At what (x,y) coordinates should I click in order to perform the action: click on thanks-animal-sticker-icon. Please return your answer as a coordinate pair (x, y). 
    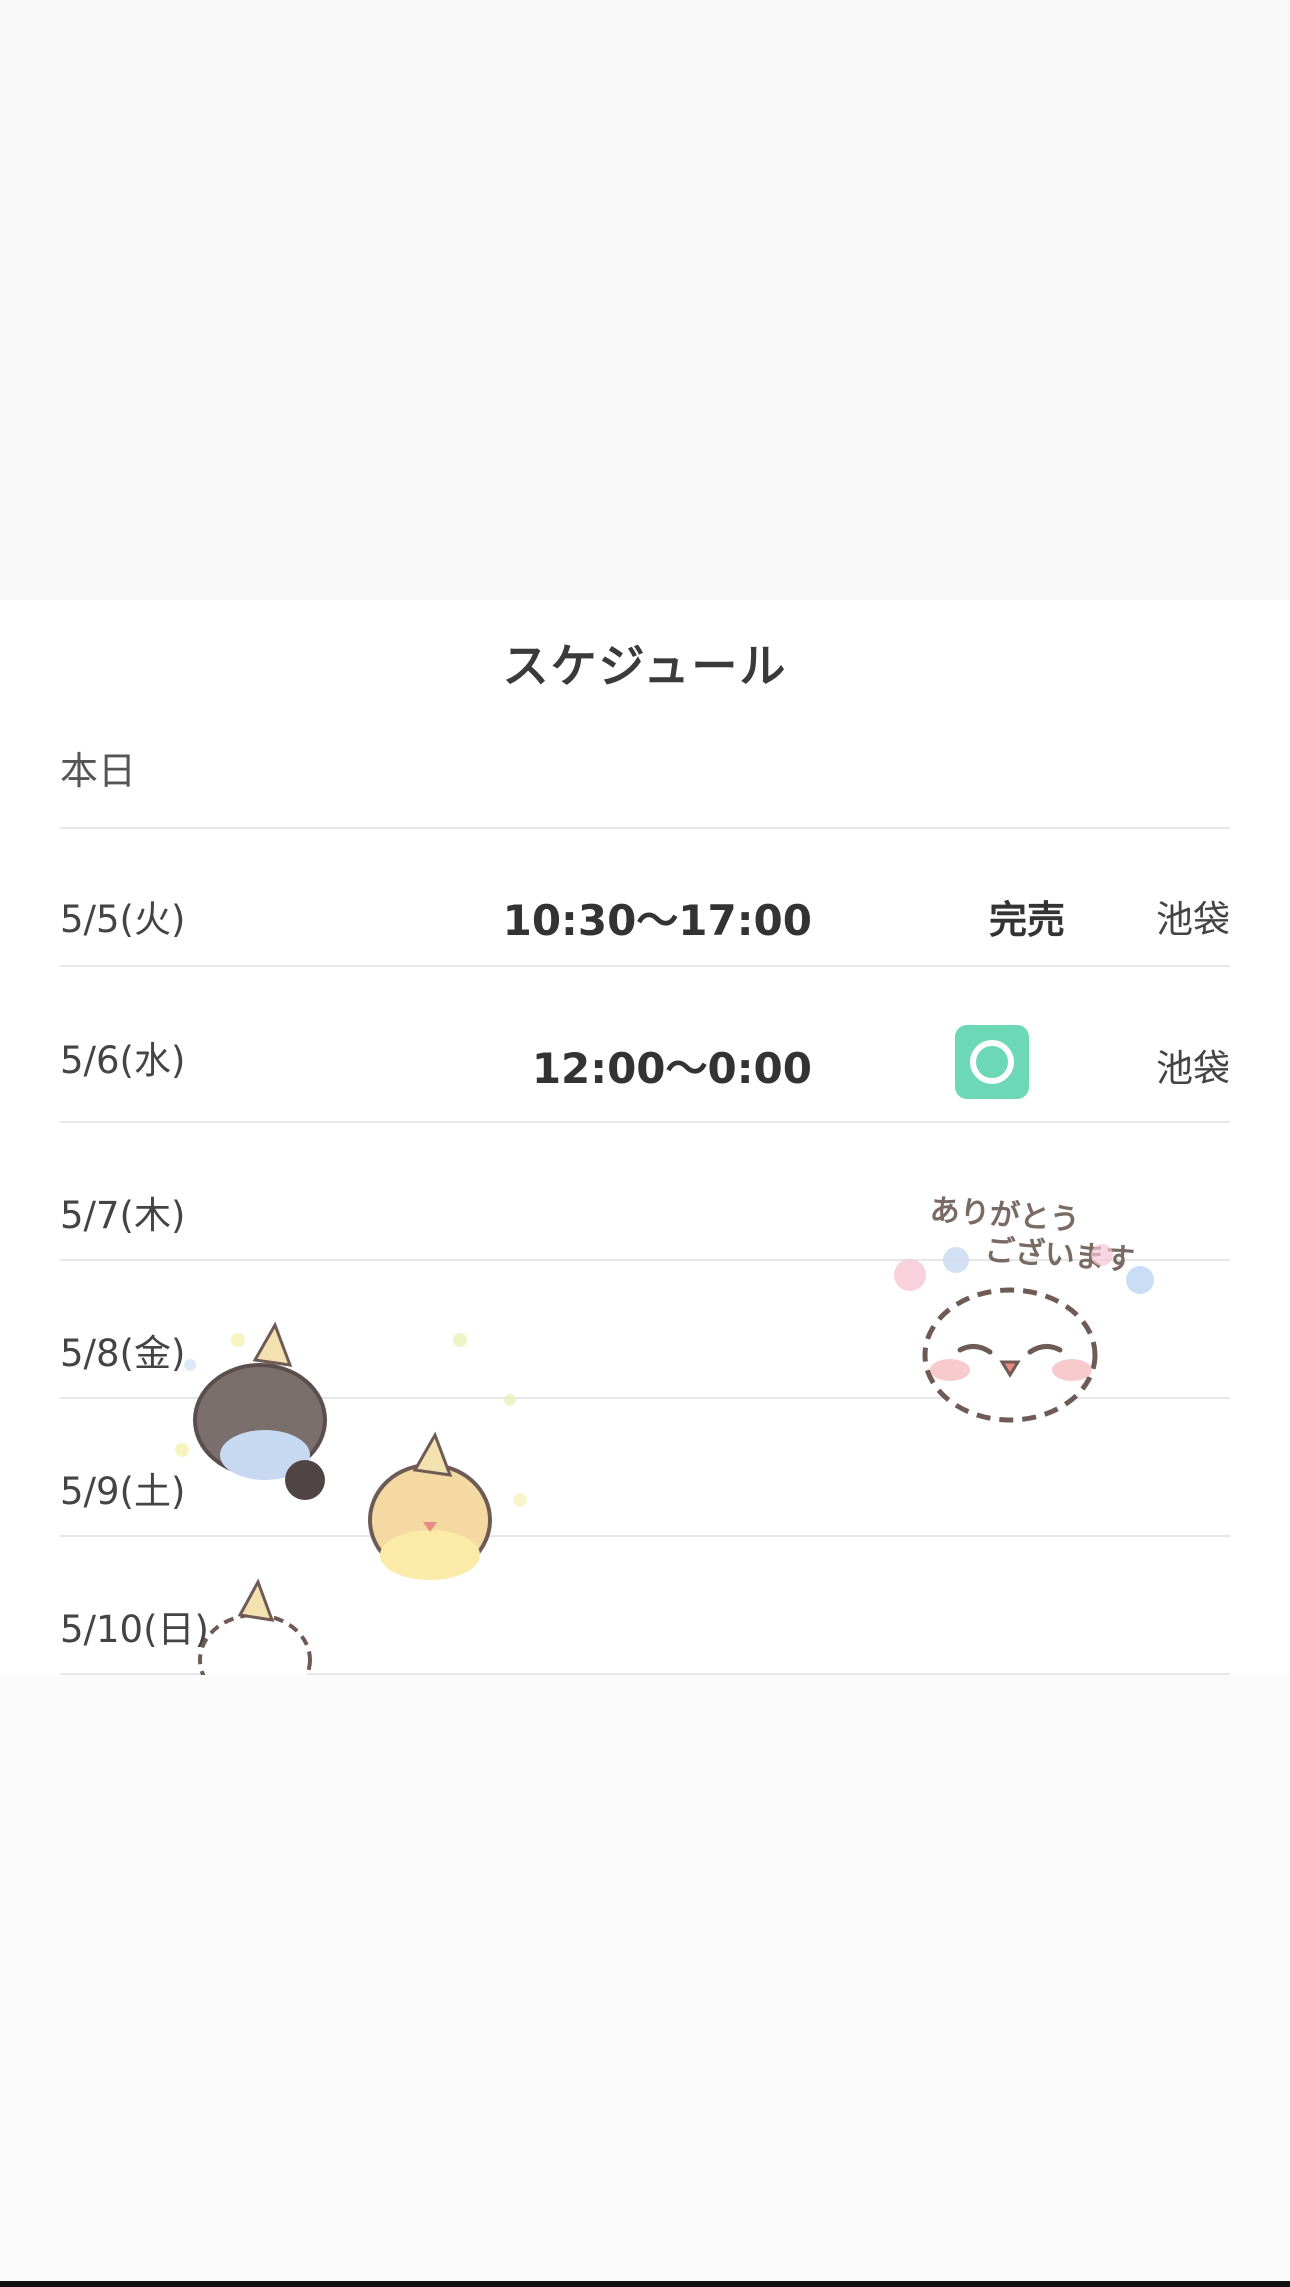
    Looking at the image, I should click on (1024, 1333).